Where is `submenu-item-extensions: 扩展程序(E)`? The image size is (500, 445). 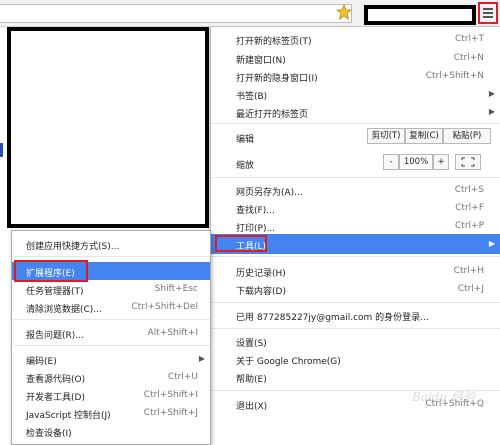 submenu-item-extensions: 扩展程序(E) is located at coordinates (111, 271).